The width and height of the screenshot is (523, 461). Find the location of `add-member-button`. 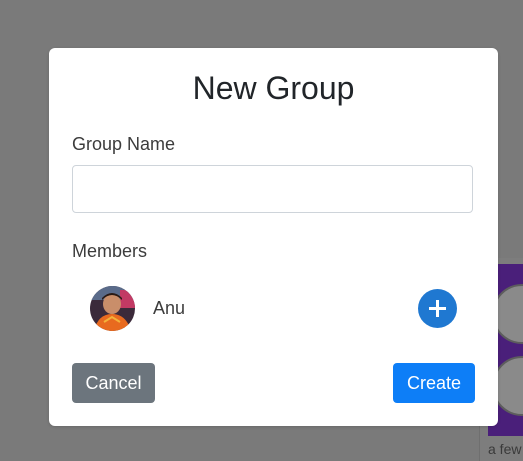

add-member-button is located at coordinates (437, 308).